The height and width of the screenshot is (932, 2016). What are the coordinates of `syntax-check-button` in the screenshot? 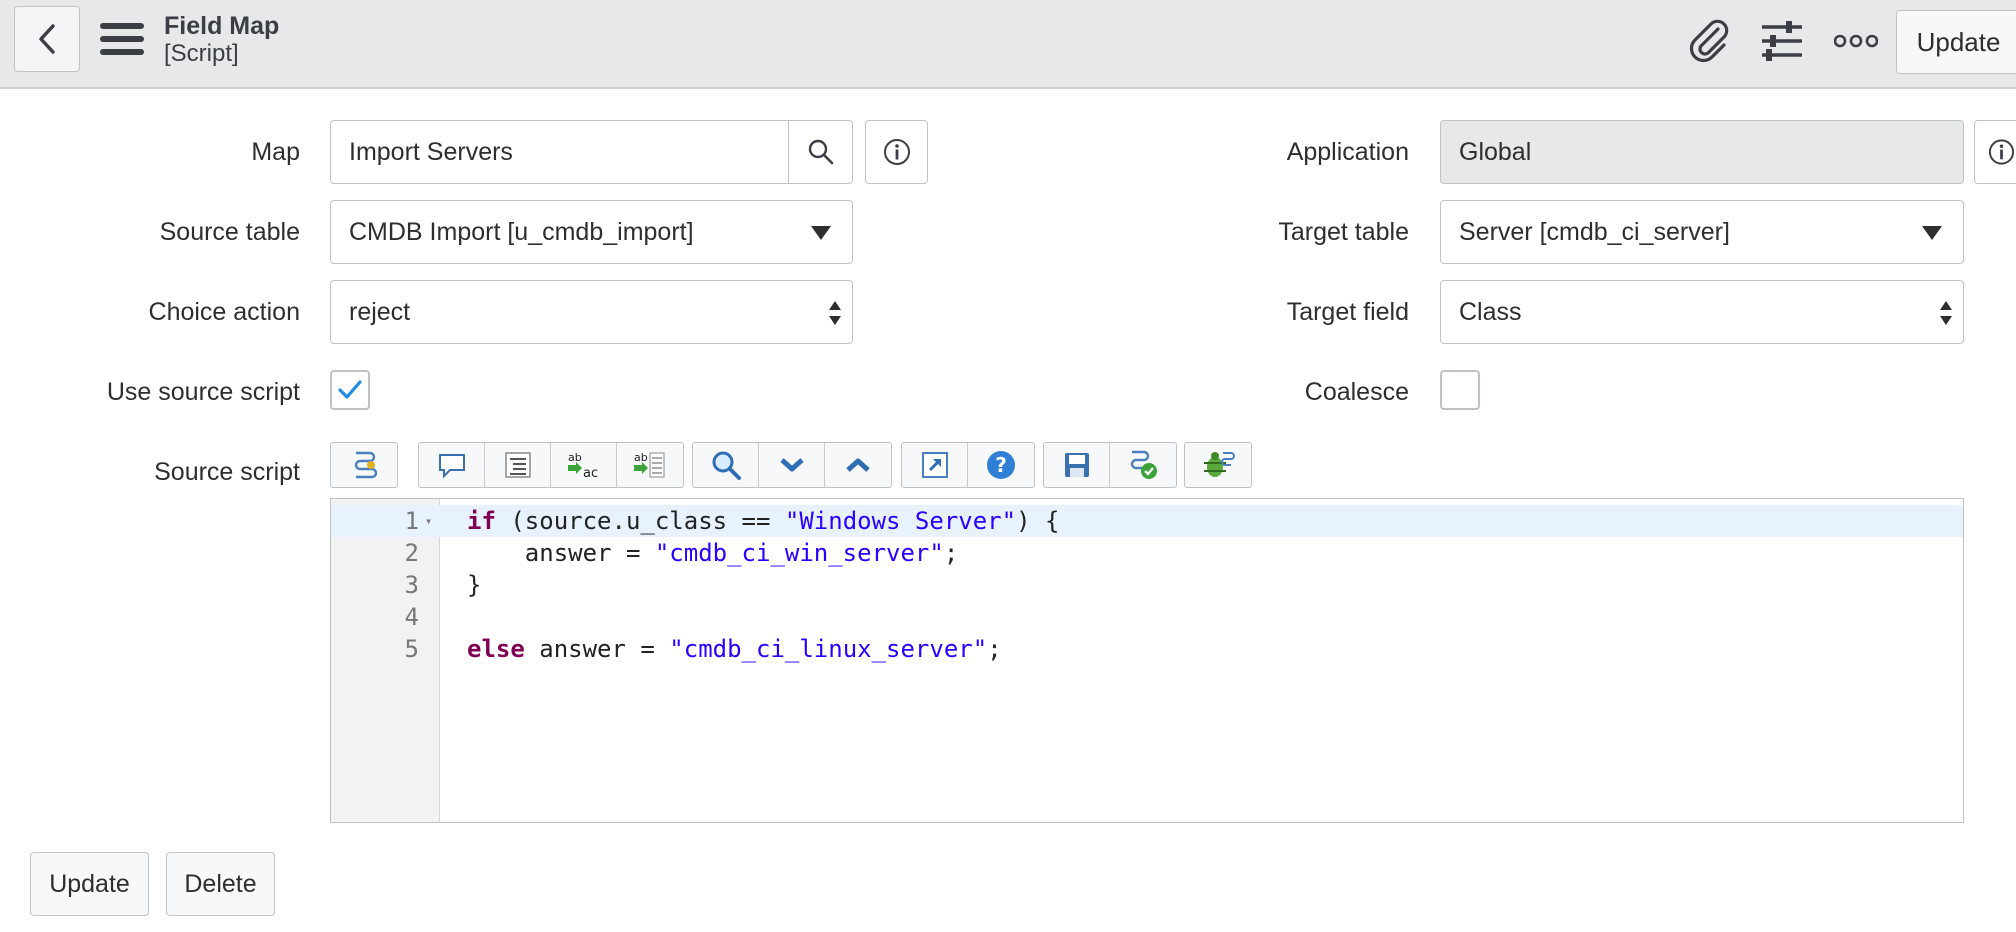 It's located at (1143, 465).